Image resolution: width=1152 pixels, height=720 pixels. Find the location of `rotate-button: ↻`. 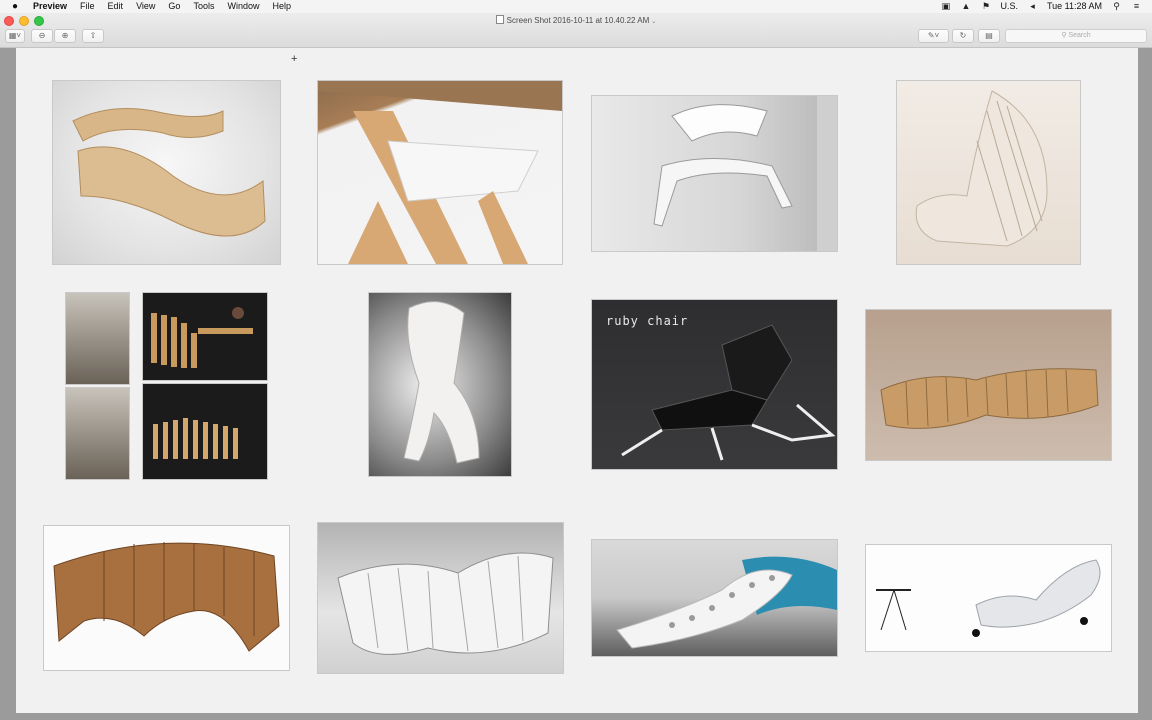

rotate-button: ↻ is located at coordinates (963, 36).